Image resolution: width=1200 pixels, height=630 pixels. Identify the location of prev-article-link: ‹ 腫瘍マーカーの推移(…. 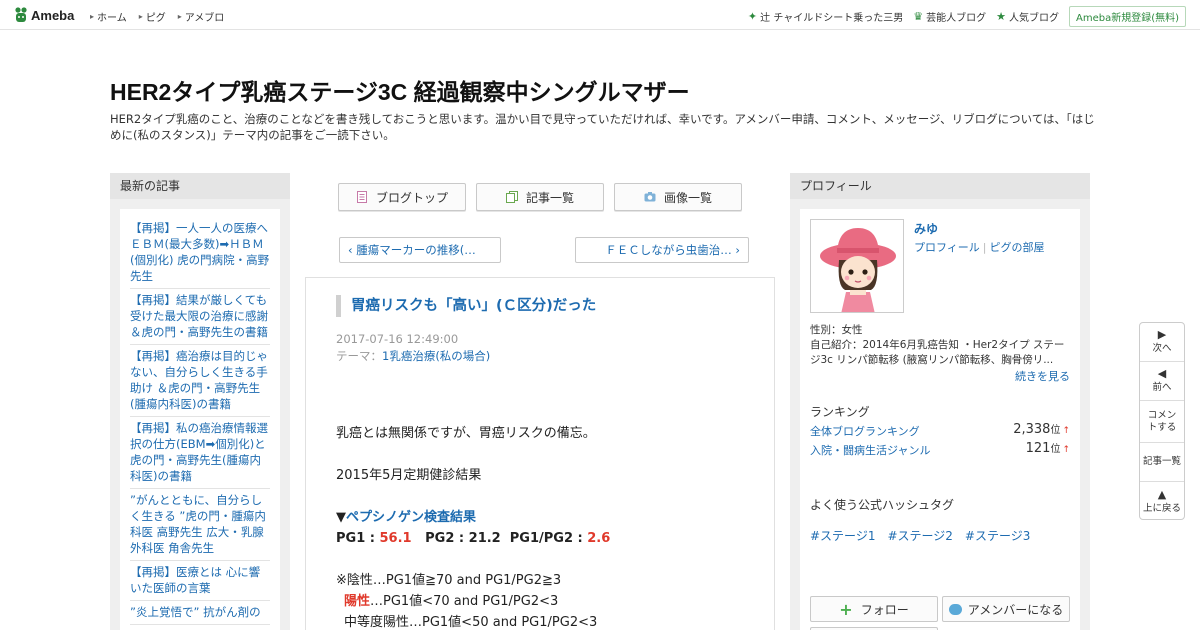
(420, 250).